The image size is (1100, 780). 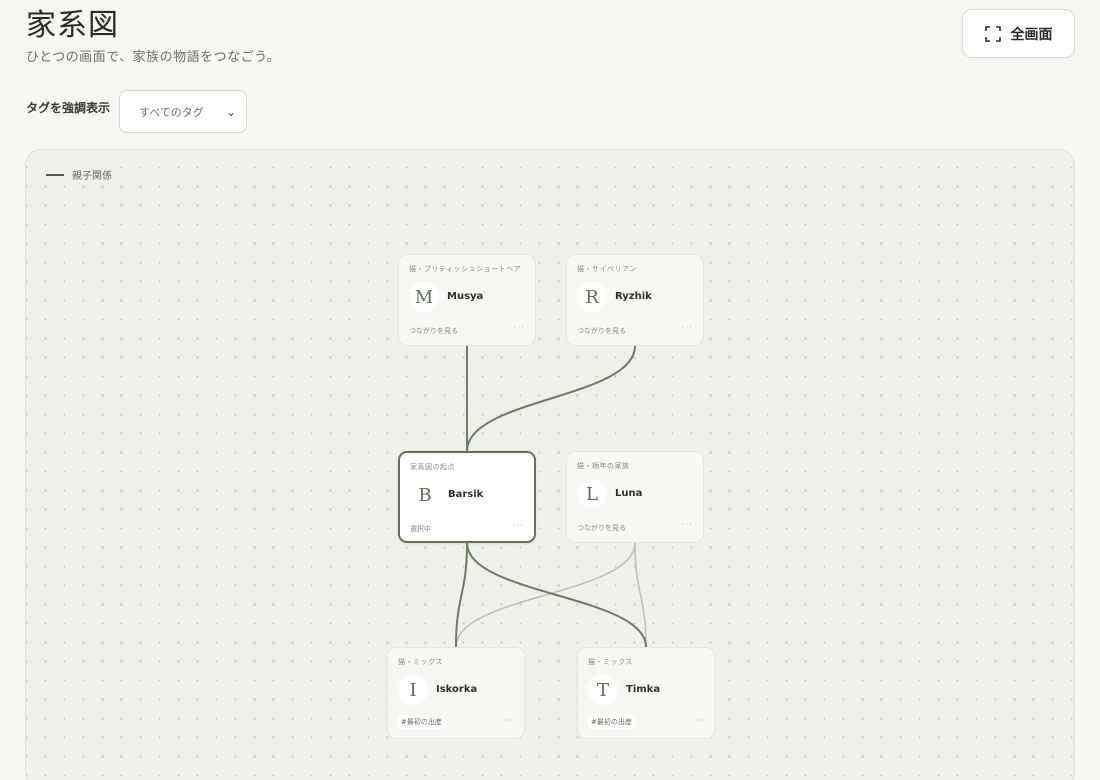 What do you see at coordinates (592, 494) in the screenshot?
I see `avatar: L` at bounding box center [592, 494].